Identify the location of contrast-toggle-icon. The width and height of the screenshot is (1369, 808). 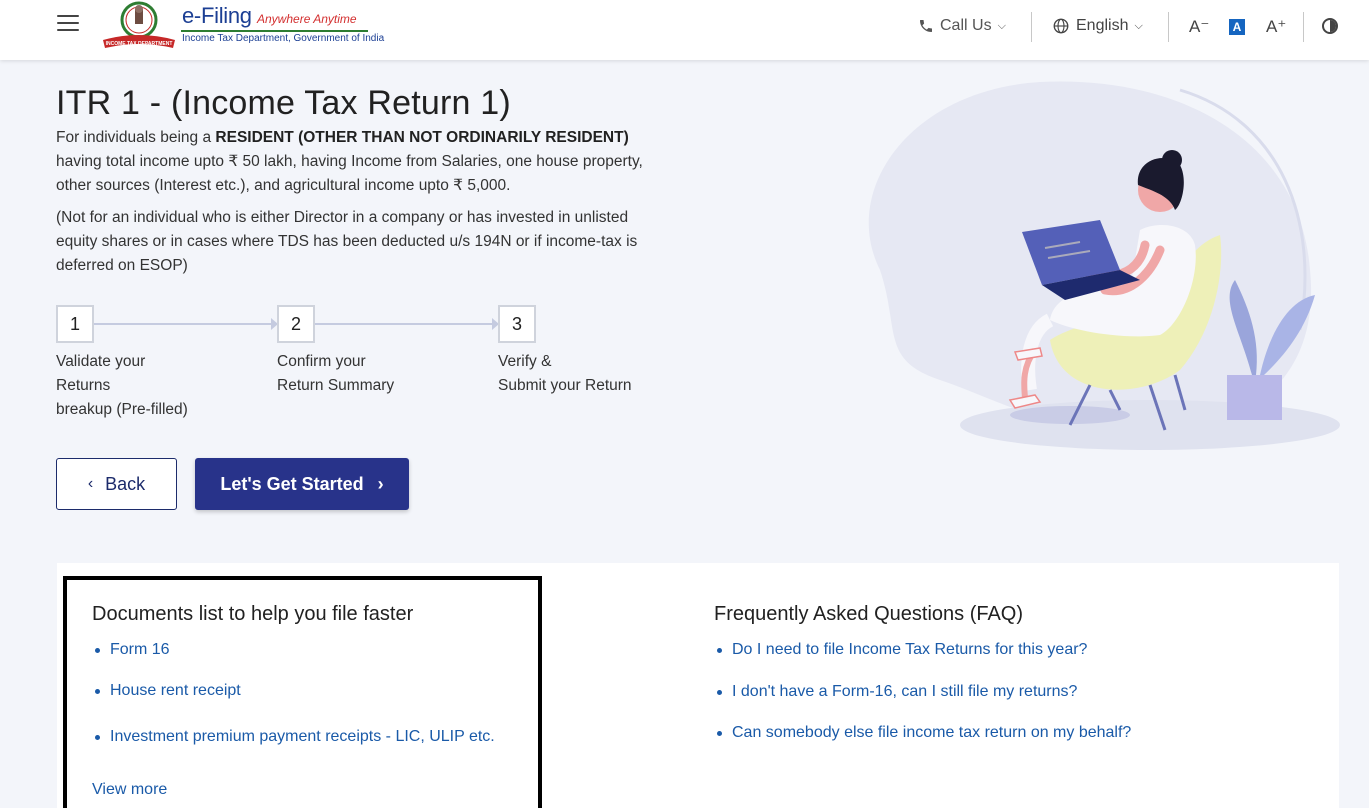
(1330, 26).